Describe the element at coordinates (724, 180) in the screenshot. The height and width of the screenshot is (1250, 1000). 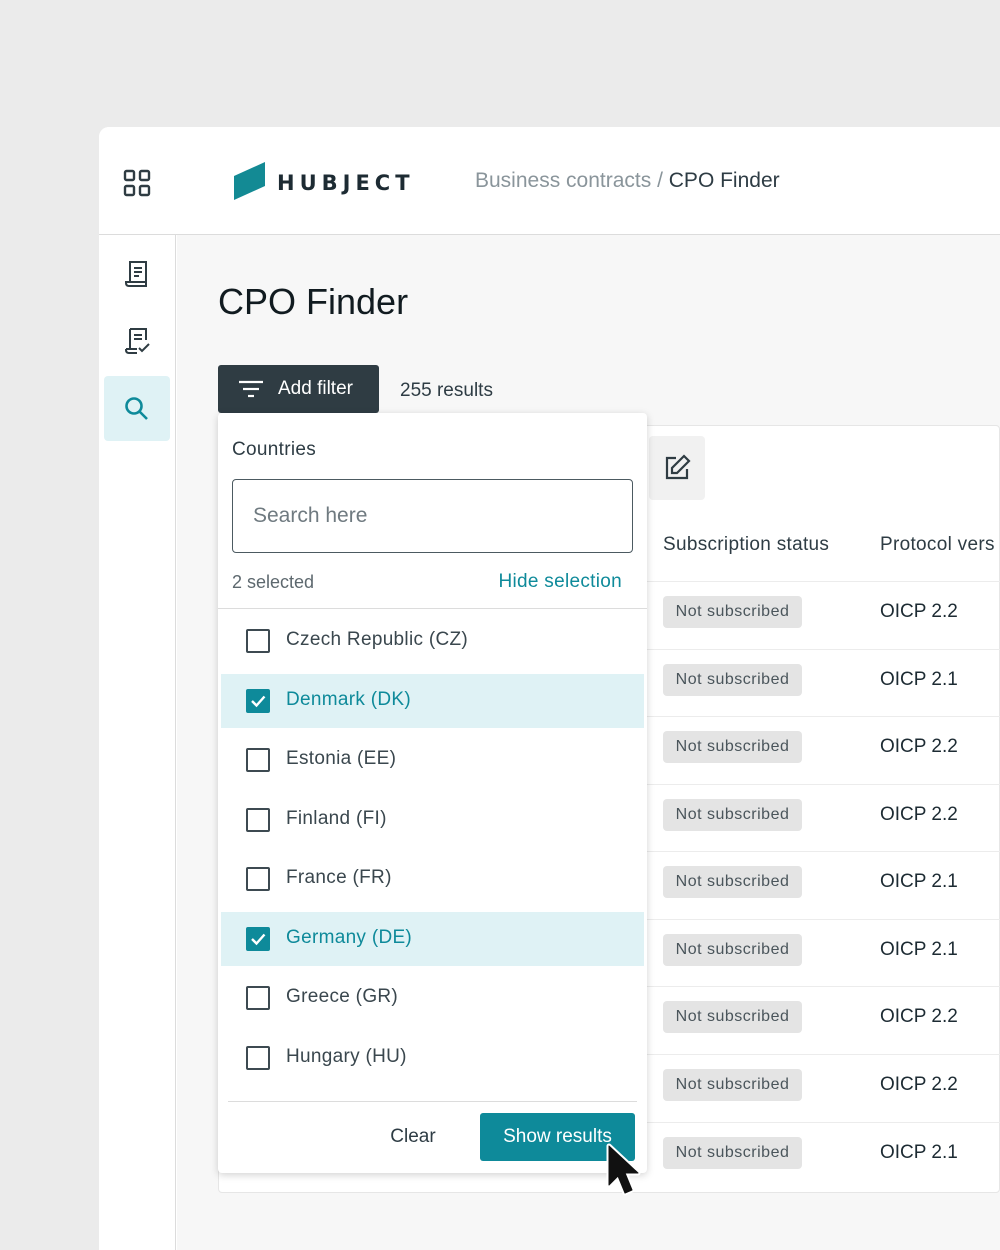
I see `breadcrumb-current: CPO Finder` at that location.